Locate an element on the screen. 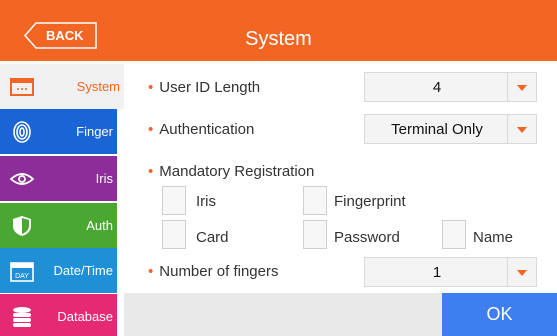  mandatory-registration-label: • Mandatory Registration is located at coordinates (231, 171).